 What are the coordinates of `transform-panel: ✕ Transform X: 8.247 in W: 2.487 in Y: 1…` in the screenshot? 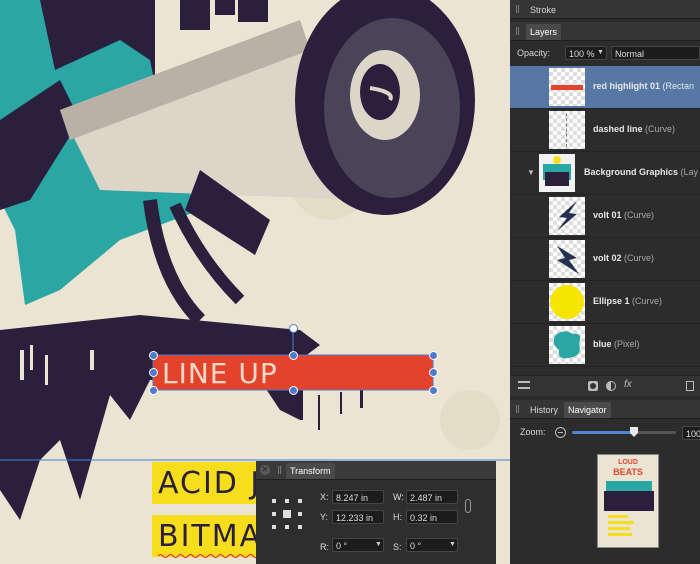 It's located at (376, 512).